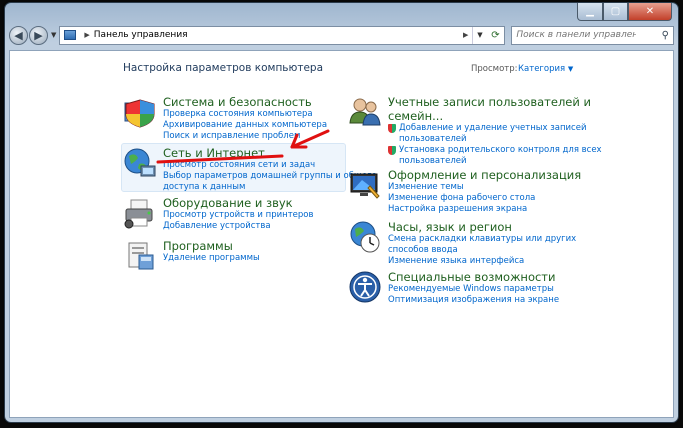 The height and width of the screenshot is (428, 683). Describe the element at coordinates (479, 35) in the screenshot. I see `address-dropdown-icon: ▼` at that location.